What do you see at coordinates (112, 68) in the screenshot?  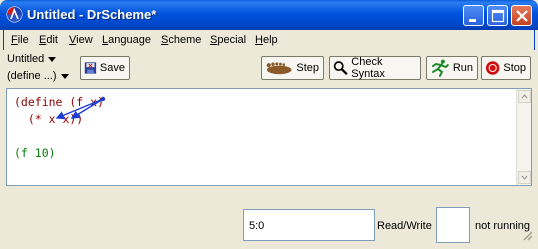 I see `save-label: Save` at bounding box center [112, 68].